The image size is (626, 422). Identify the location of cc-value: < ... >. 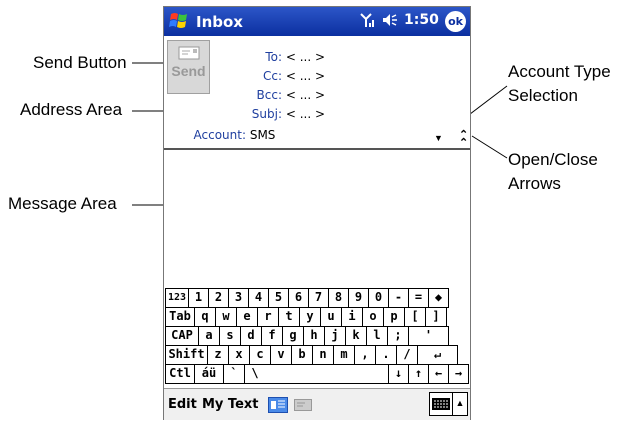
(305, 76).